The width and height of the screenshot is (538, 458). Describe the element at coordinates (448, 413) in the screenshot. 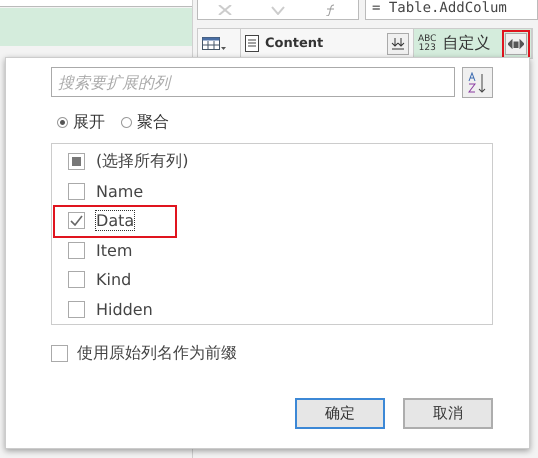

I see `cancel-button: 取消` at that location.